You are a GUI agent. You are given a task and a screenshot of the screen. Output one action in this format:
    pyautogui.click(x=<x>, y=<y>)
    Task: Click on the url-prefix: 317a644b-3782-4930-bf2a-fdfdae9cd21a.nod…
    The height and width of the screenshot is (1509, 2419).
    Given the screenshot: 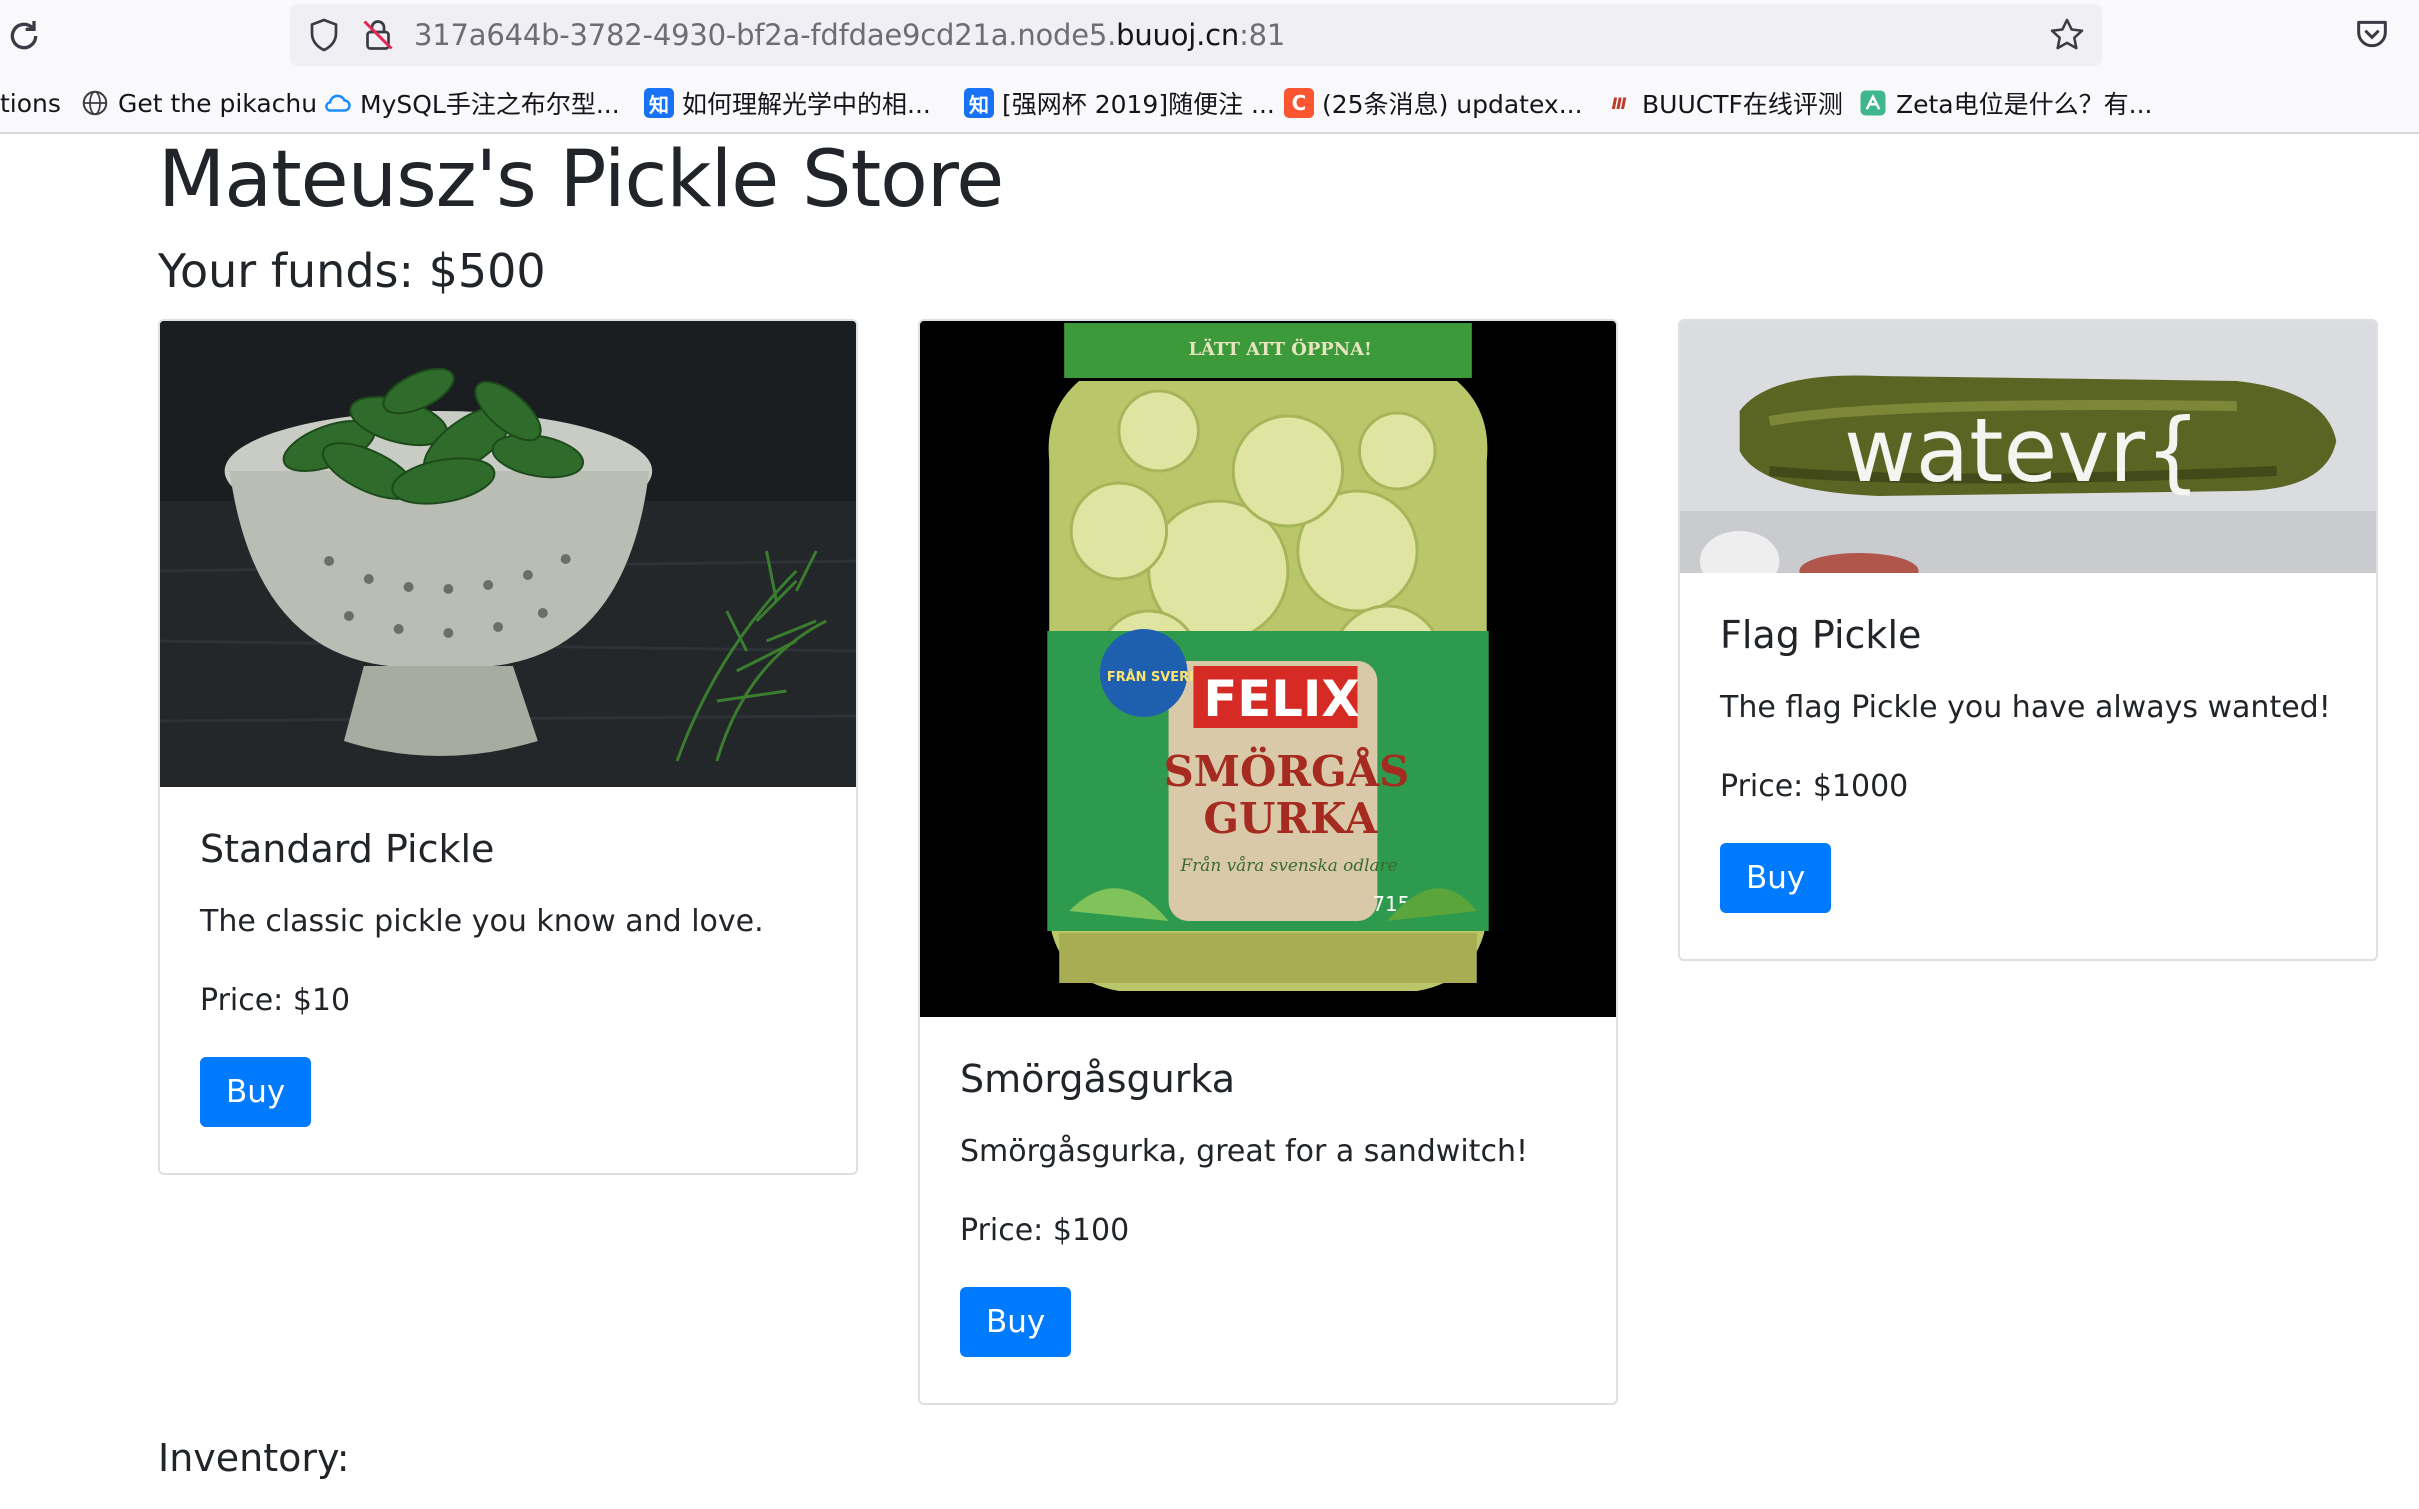 What is the action you would take?
    pyautogui.click(x=765, y=35)
    